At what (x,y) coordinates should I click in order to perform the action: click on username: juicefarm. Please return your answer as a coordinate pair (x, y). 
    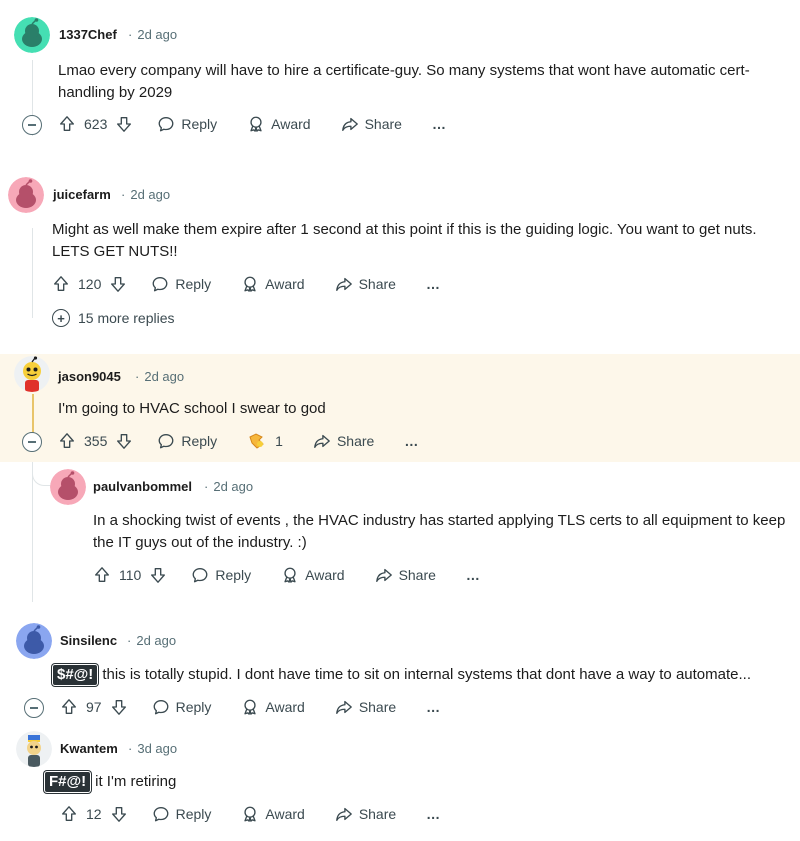
    Looking at the image, I should click on (82, 194).